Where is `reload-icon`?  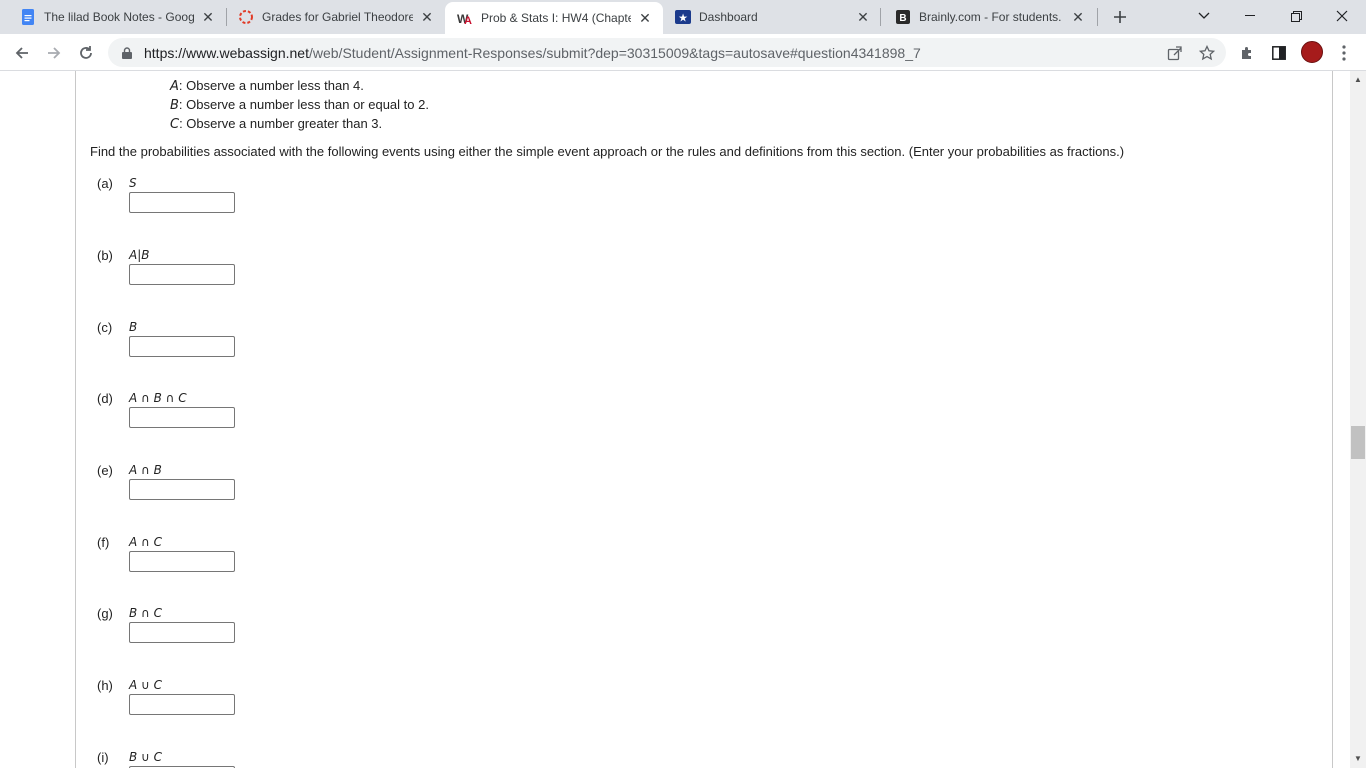
reload-icon is located at coordinates (86, 52).